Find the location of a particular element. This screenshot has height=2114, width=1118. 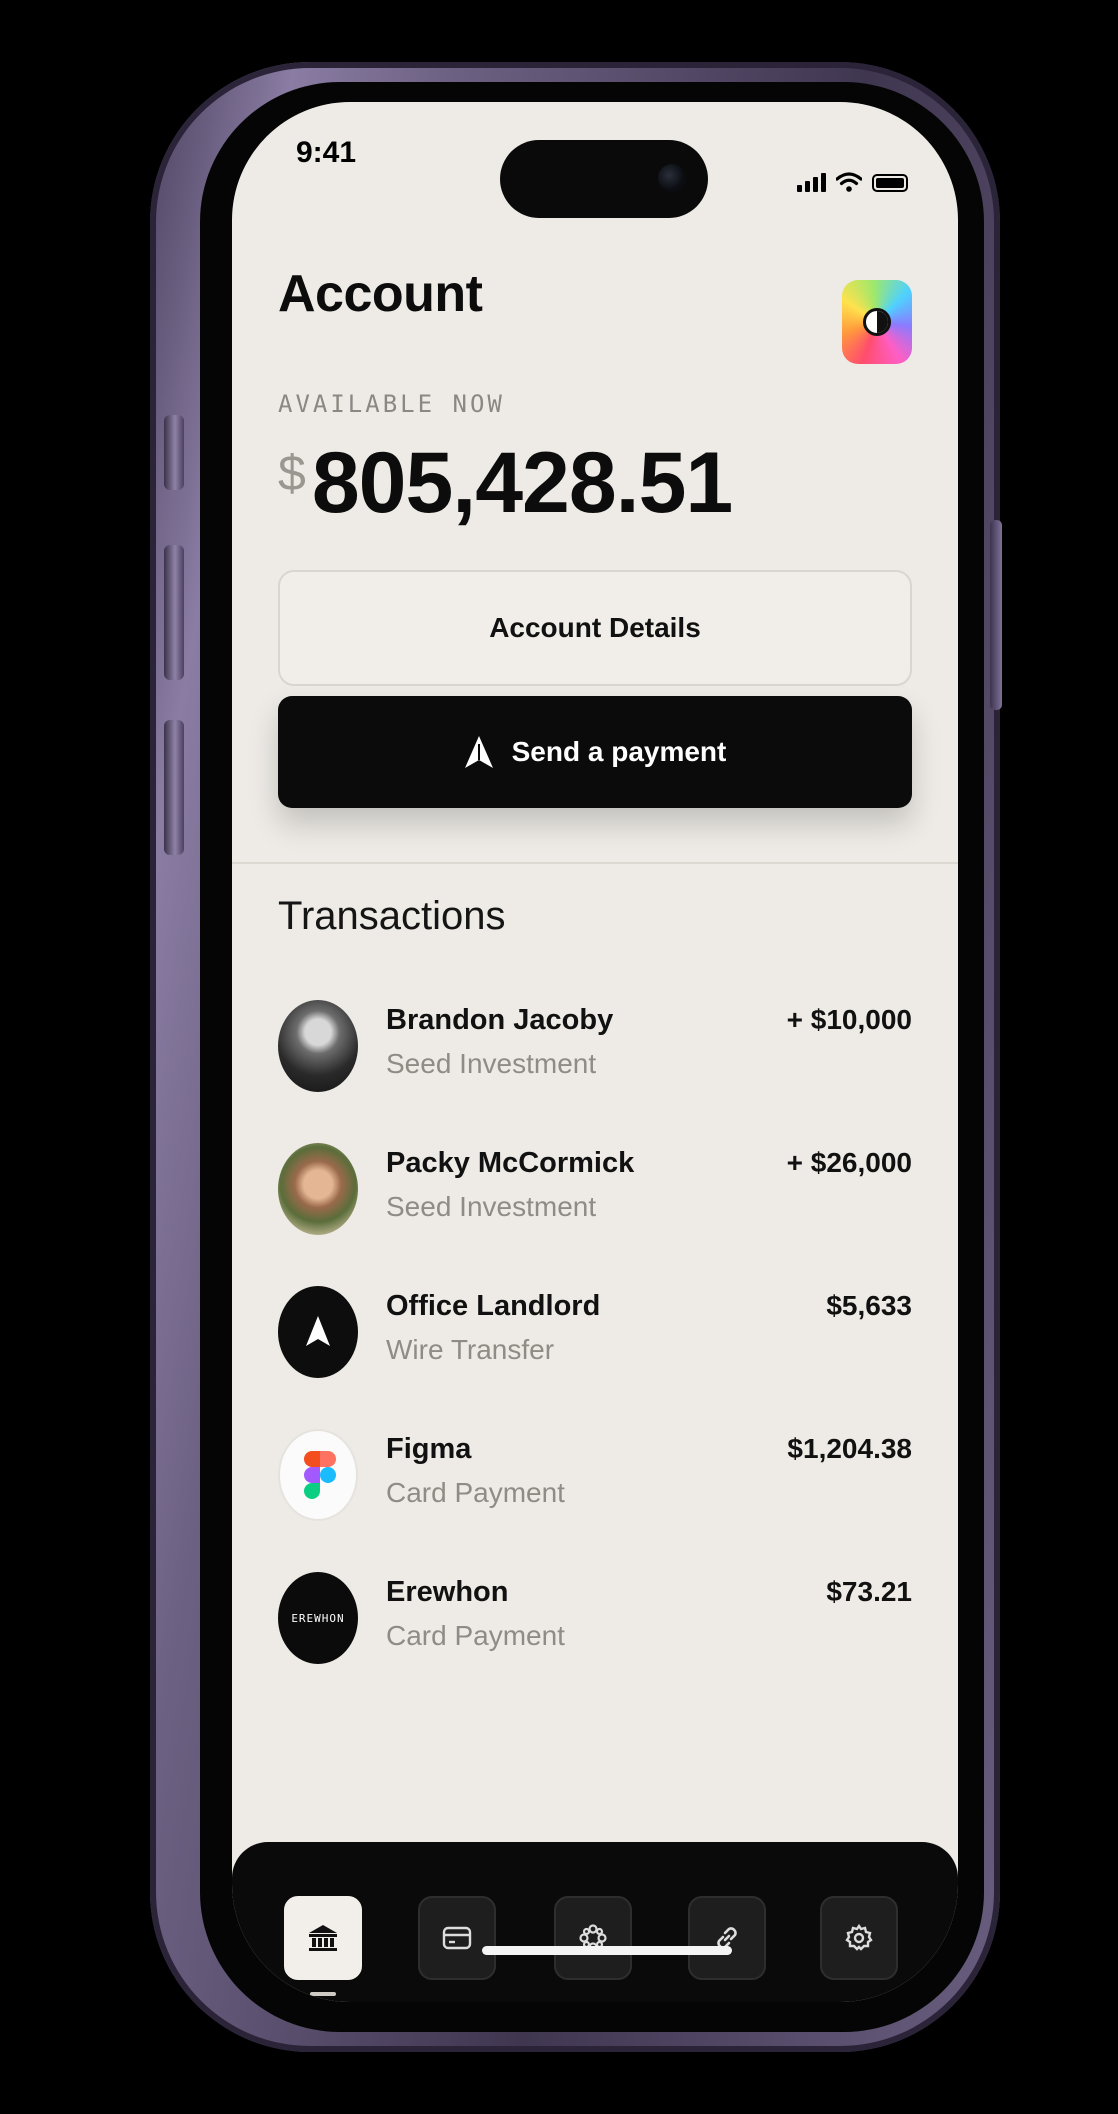

nav-links is located at coordinates (727, 1938).